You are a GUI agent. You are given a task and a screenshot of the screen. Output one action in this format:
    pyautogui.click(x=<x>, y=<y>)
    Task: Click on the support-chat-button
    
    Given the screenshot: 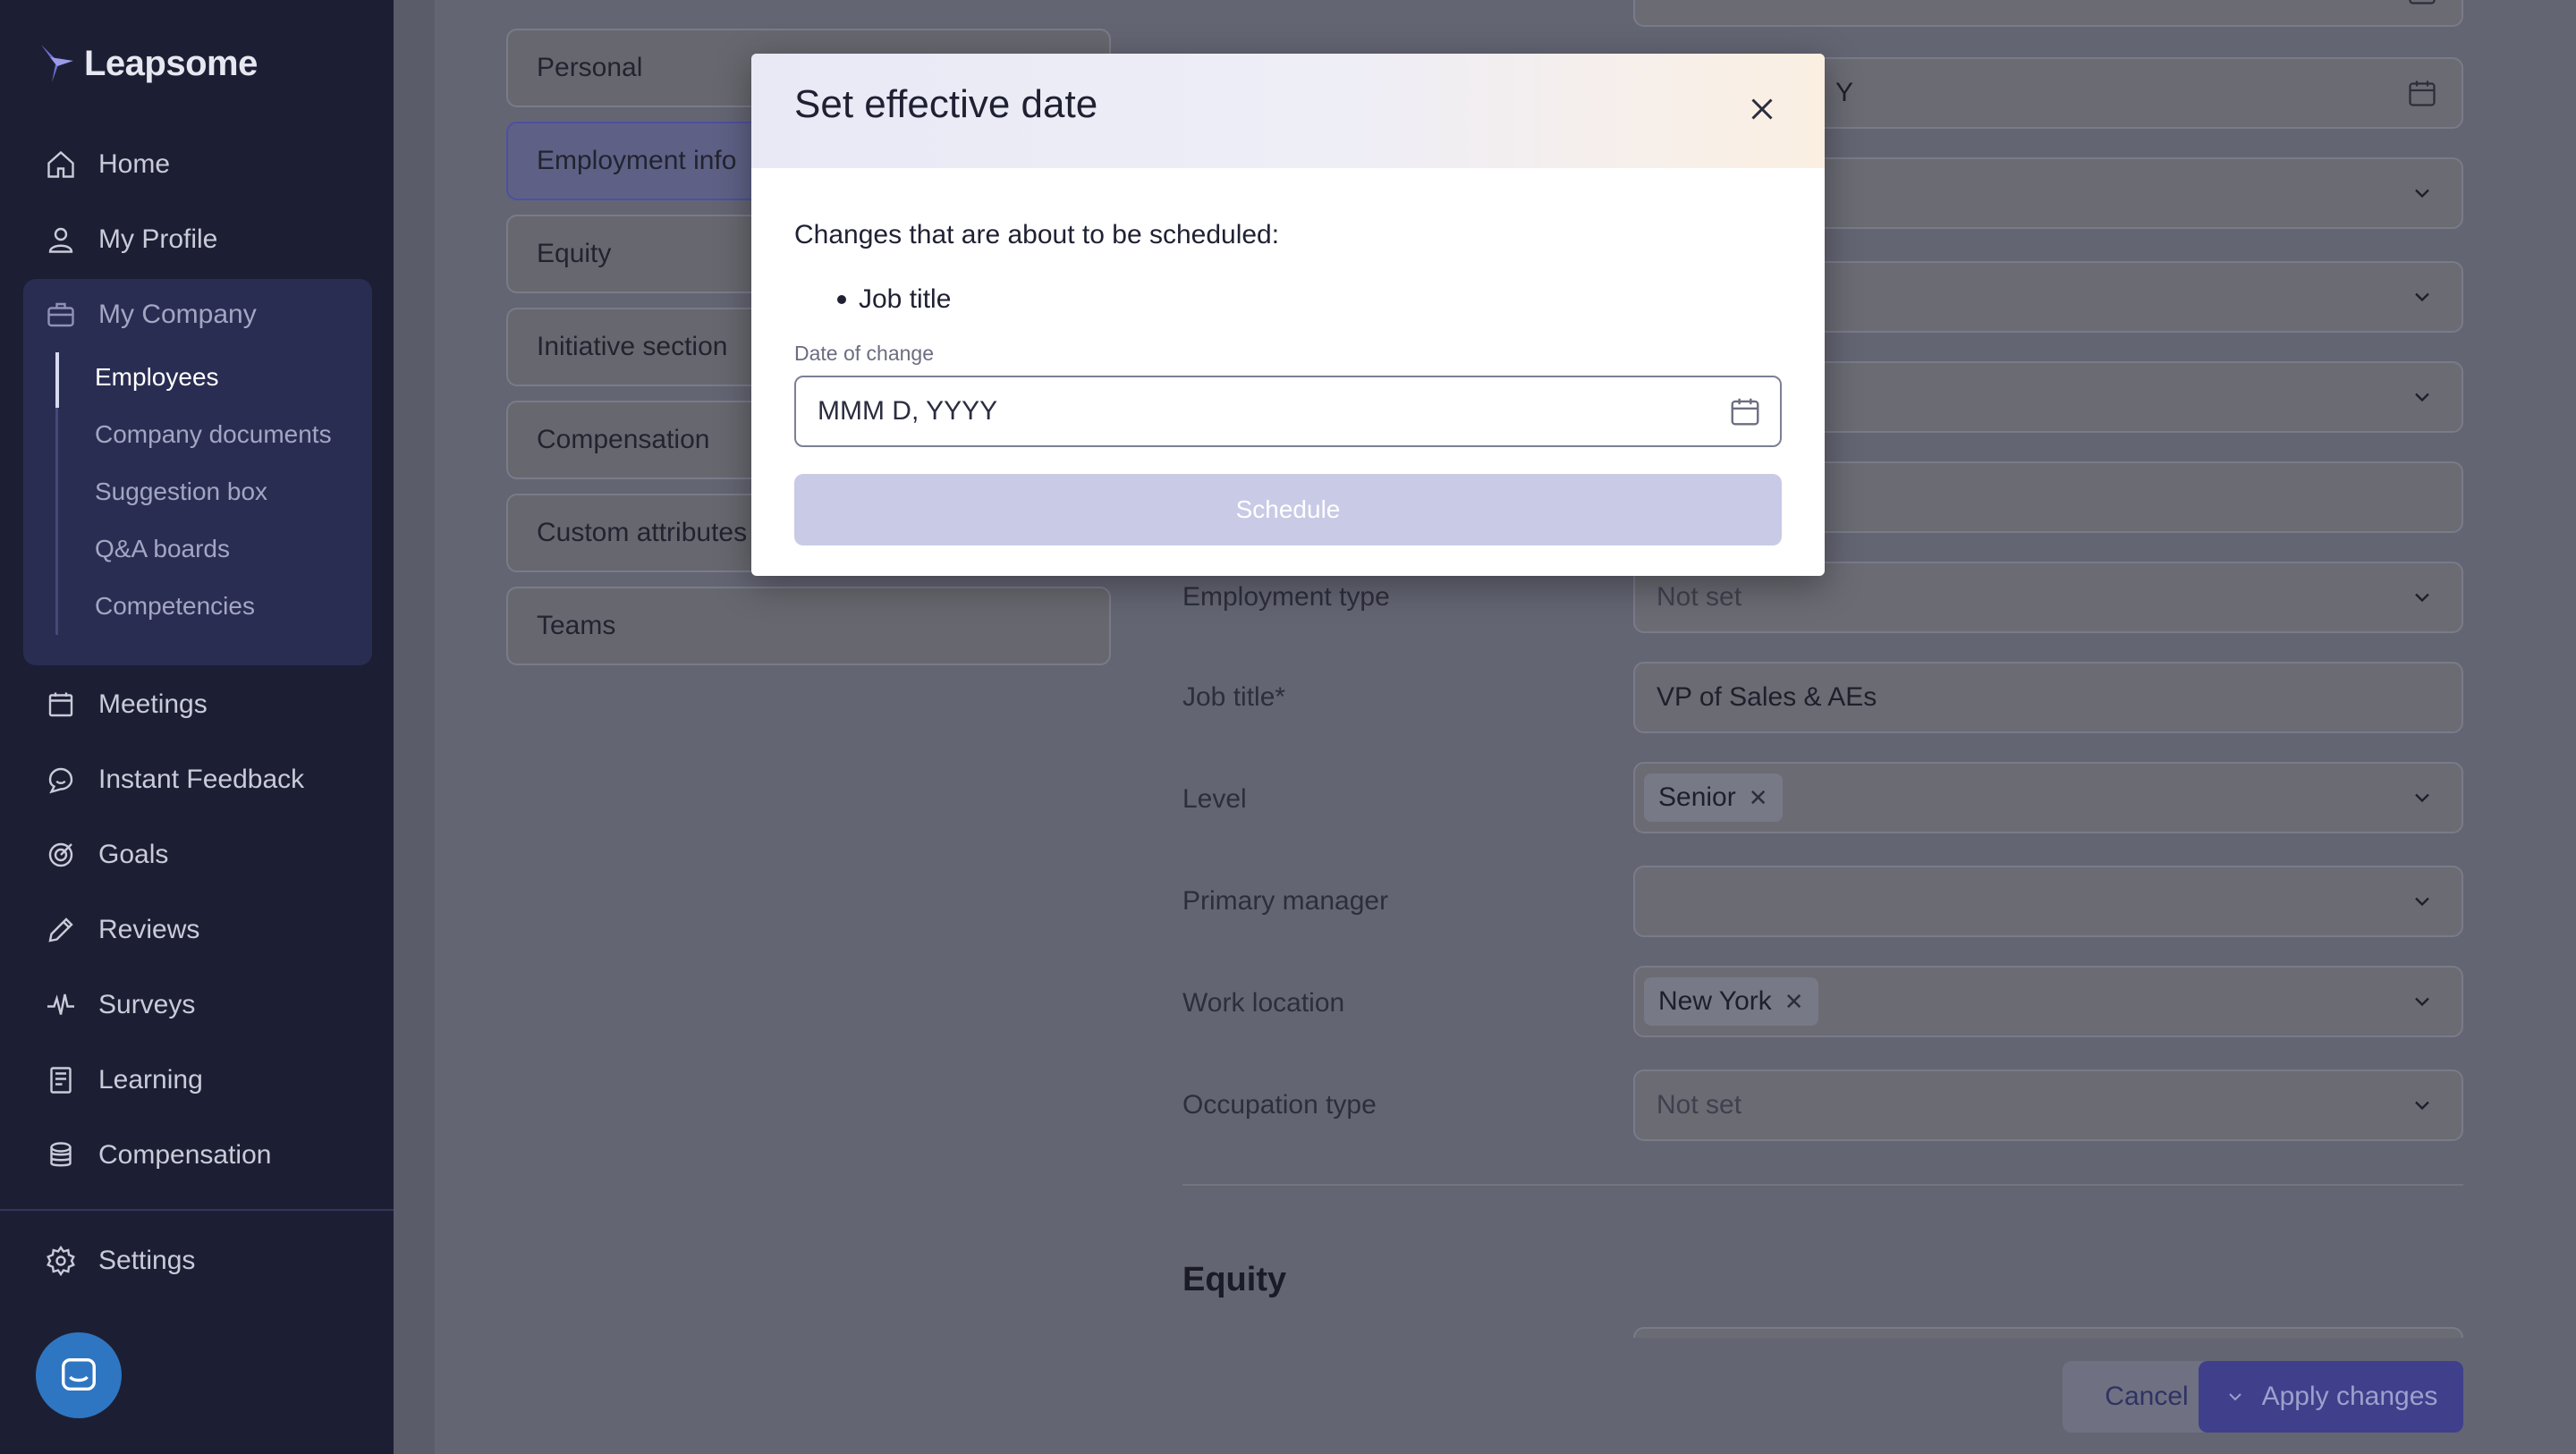 What is the action you would take?
    pyautogui.click(x=79, y=1375)
    